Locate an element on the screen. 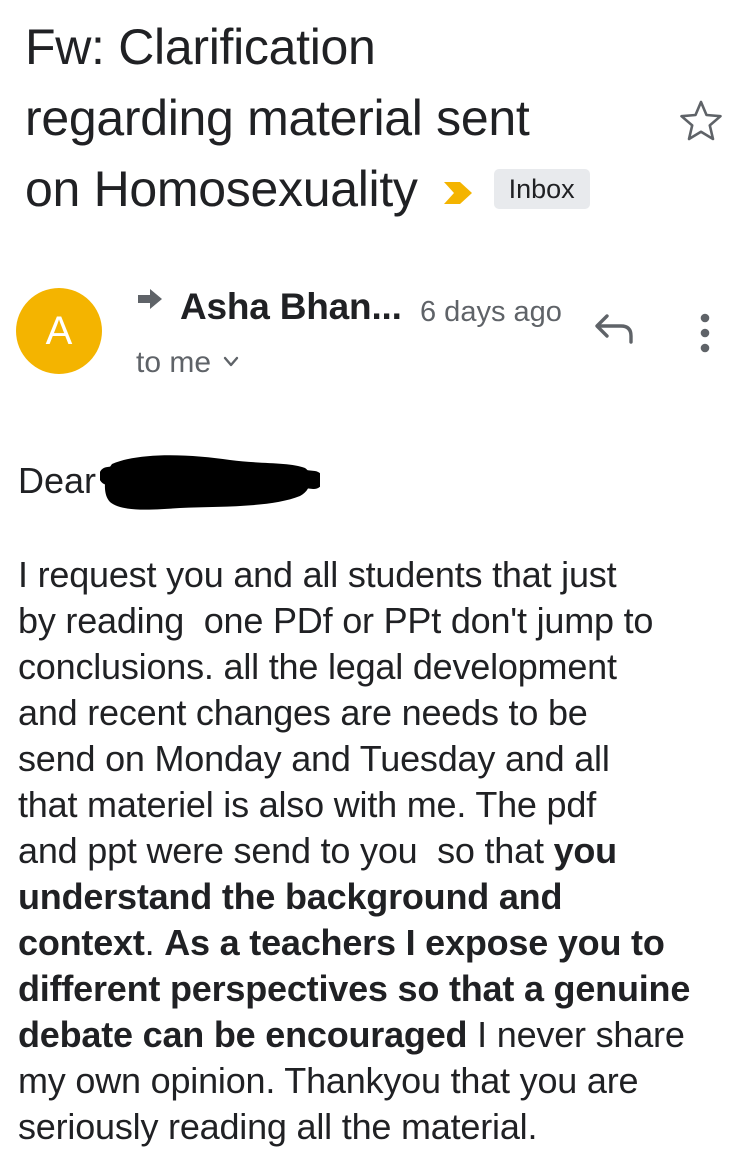 The height and width of the screenshot is (1170, 747). body-line: debate can be encouraged I never share is located at coordinates (375, 1035).